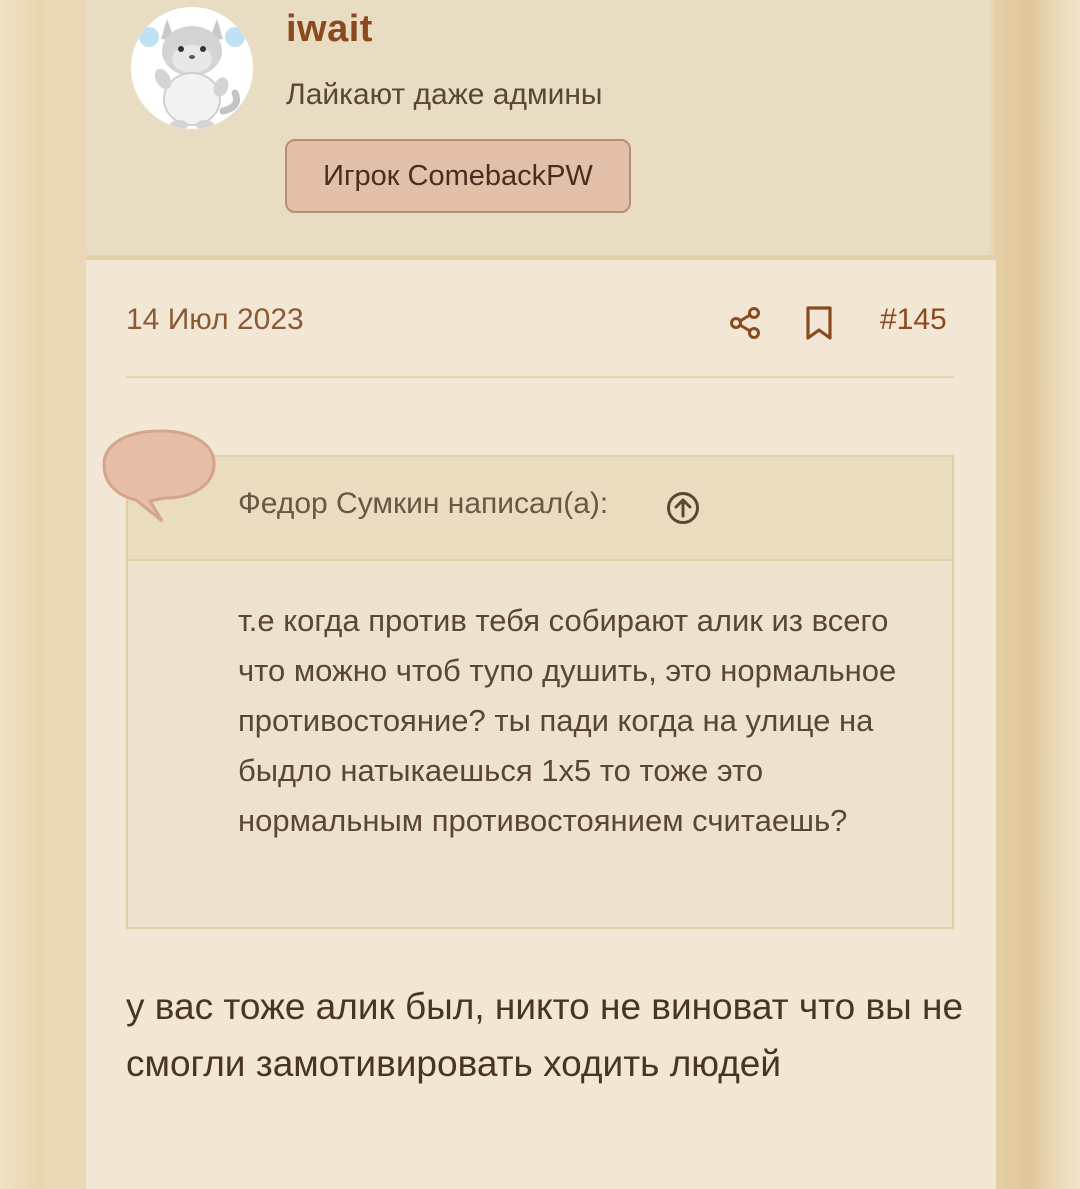 The width and height of the screenshot is (1080, 1189). Describe the element at coordinates (329, 29) in the screenshot. I see `username-link: iwait` at that location.